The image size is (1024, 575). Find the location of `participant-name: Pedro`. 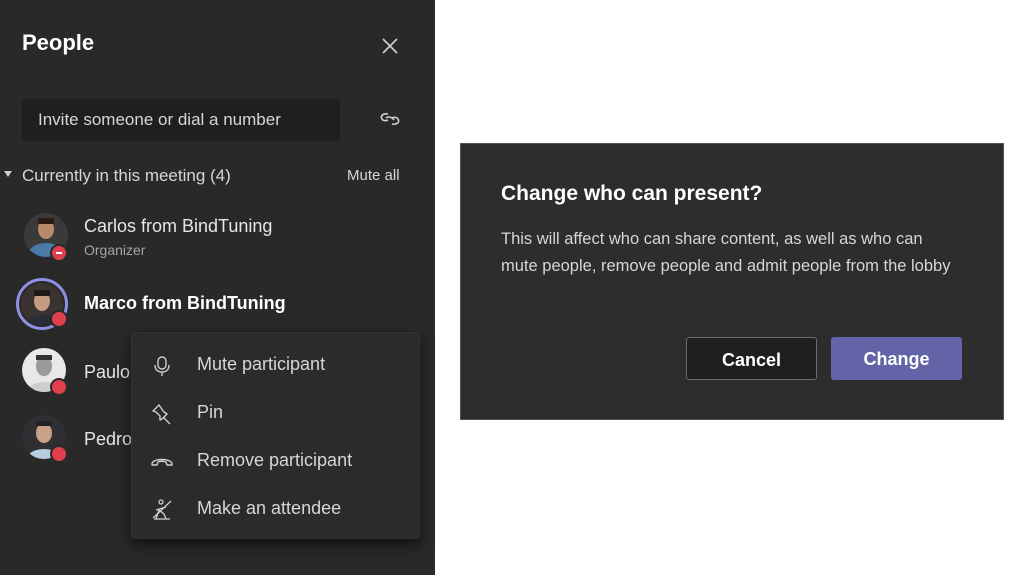

participant-name: Pedro is located at coordinates (108, 439).